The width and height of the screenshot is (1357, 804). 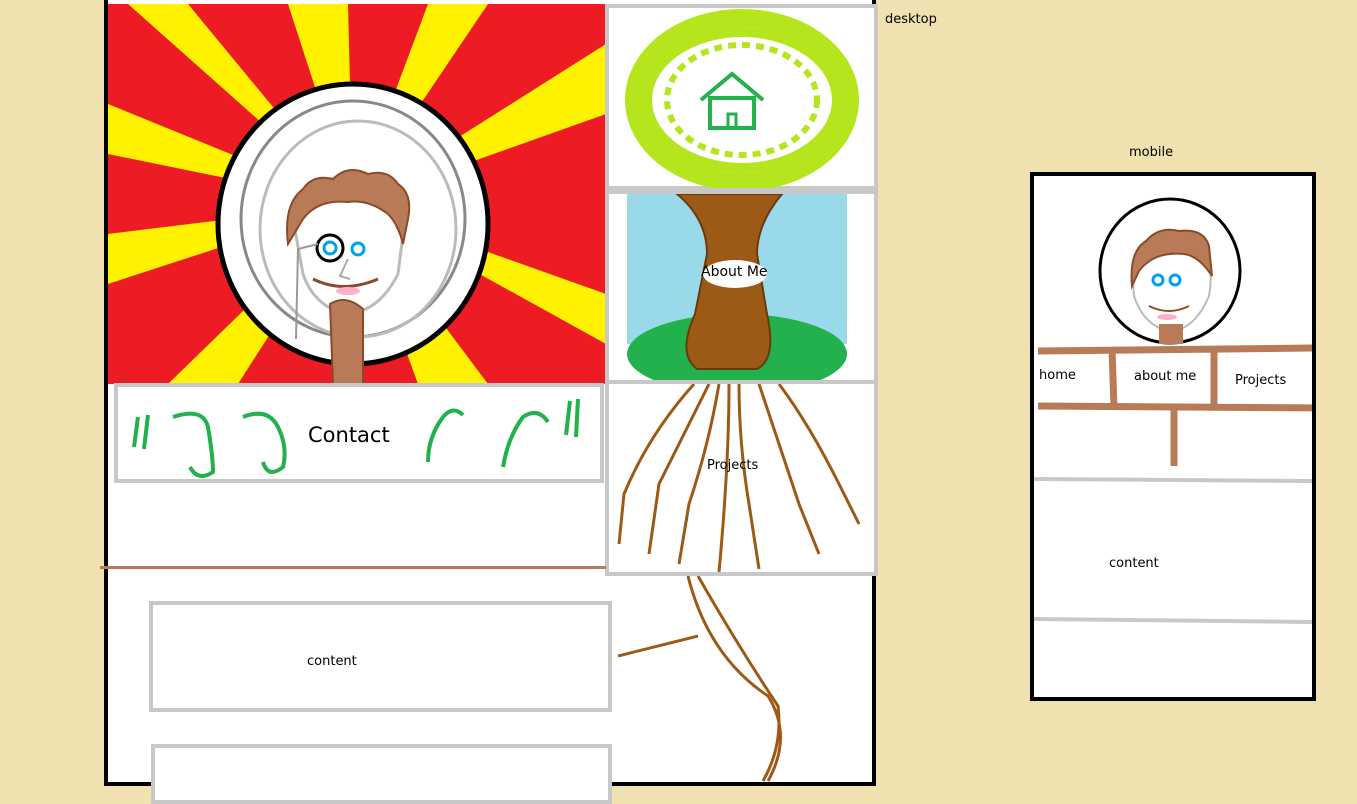 I want to click on nav-contact-box: Contact, so click(x=359, y=433).